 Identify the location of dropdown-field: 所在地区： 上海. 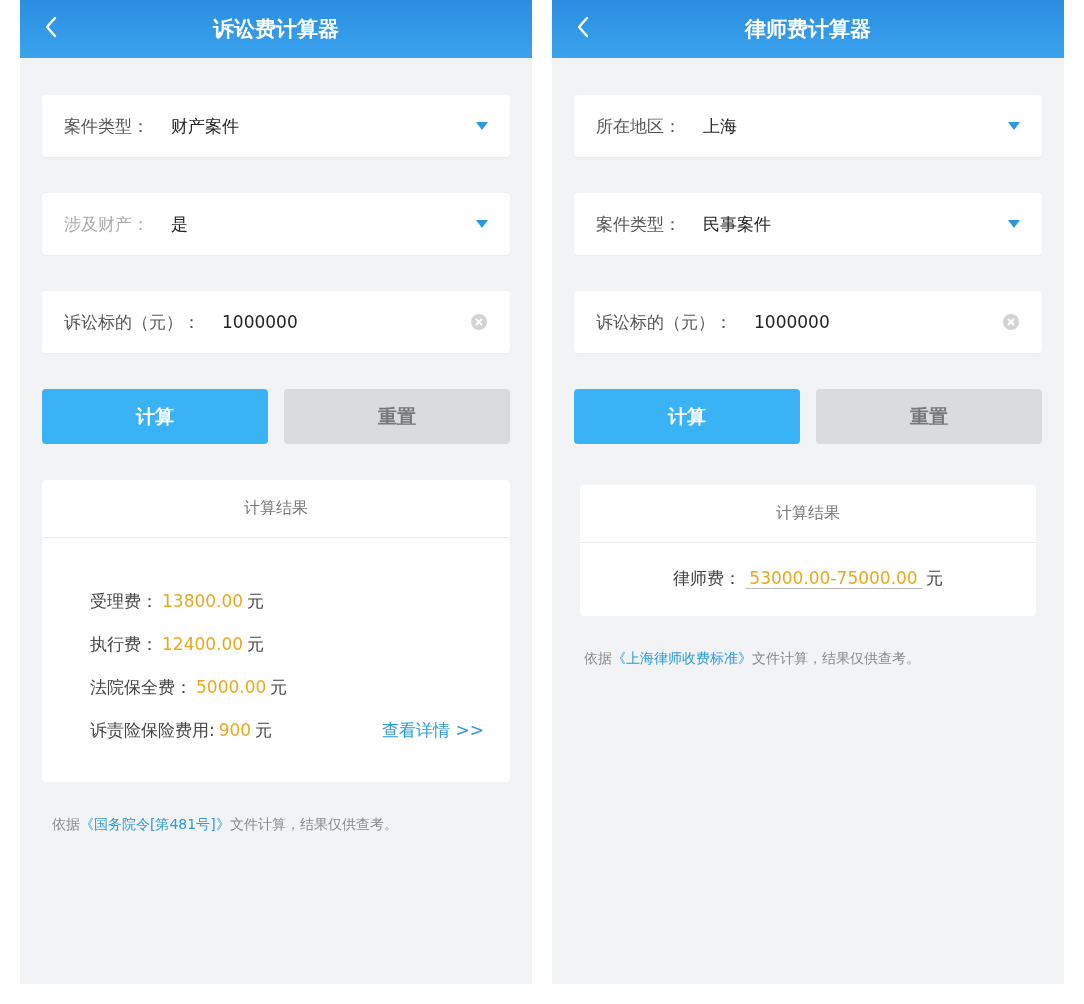
(808, 126).